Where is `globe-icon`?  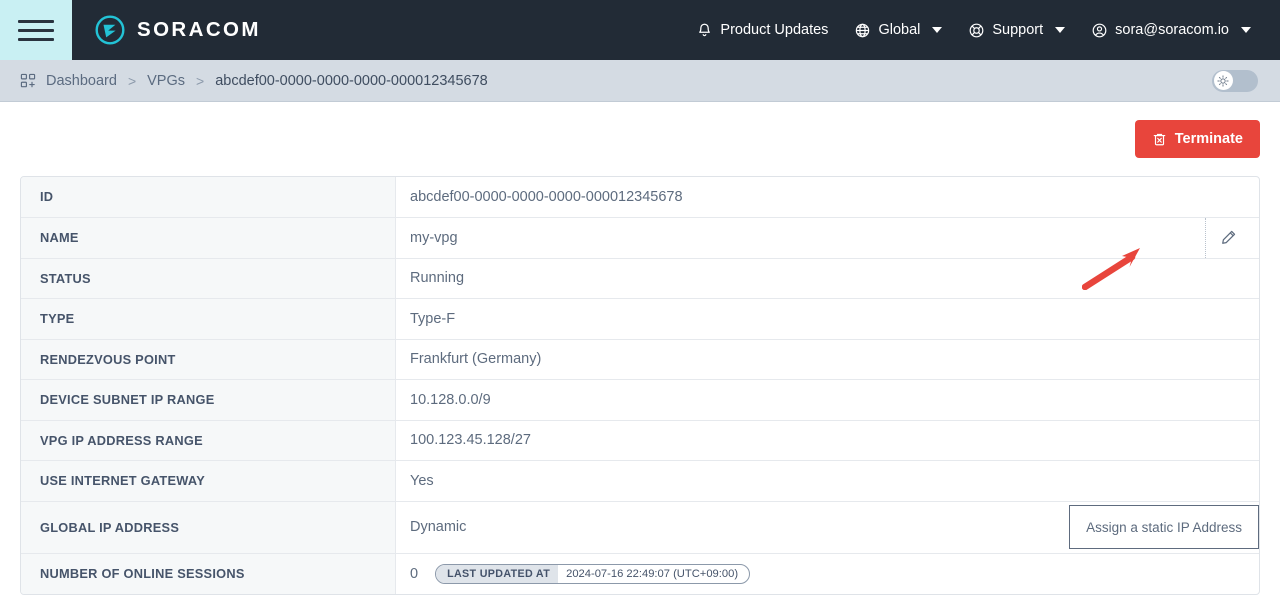 globe-icon is located at coordinates (862, 30).